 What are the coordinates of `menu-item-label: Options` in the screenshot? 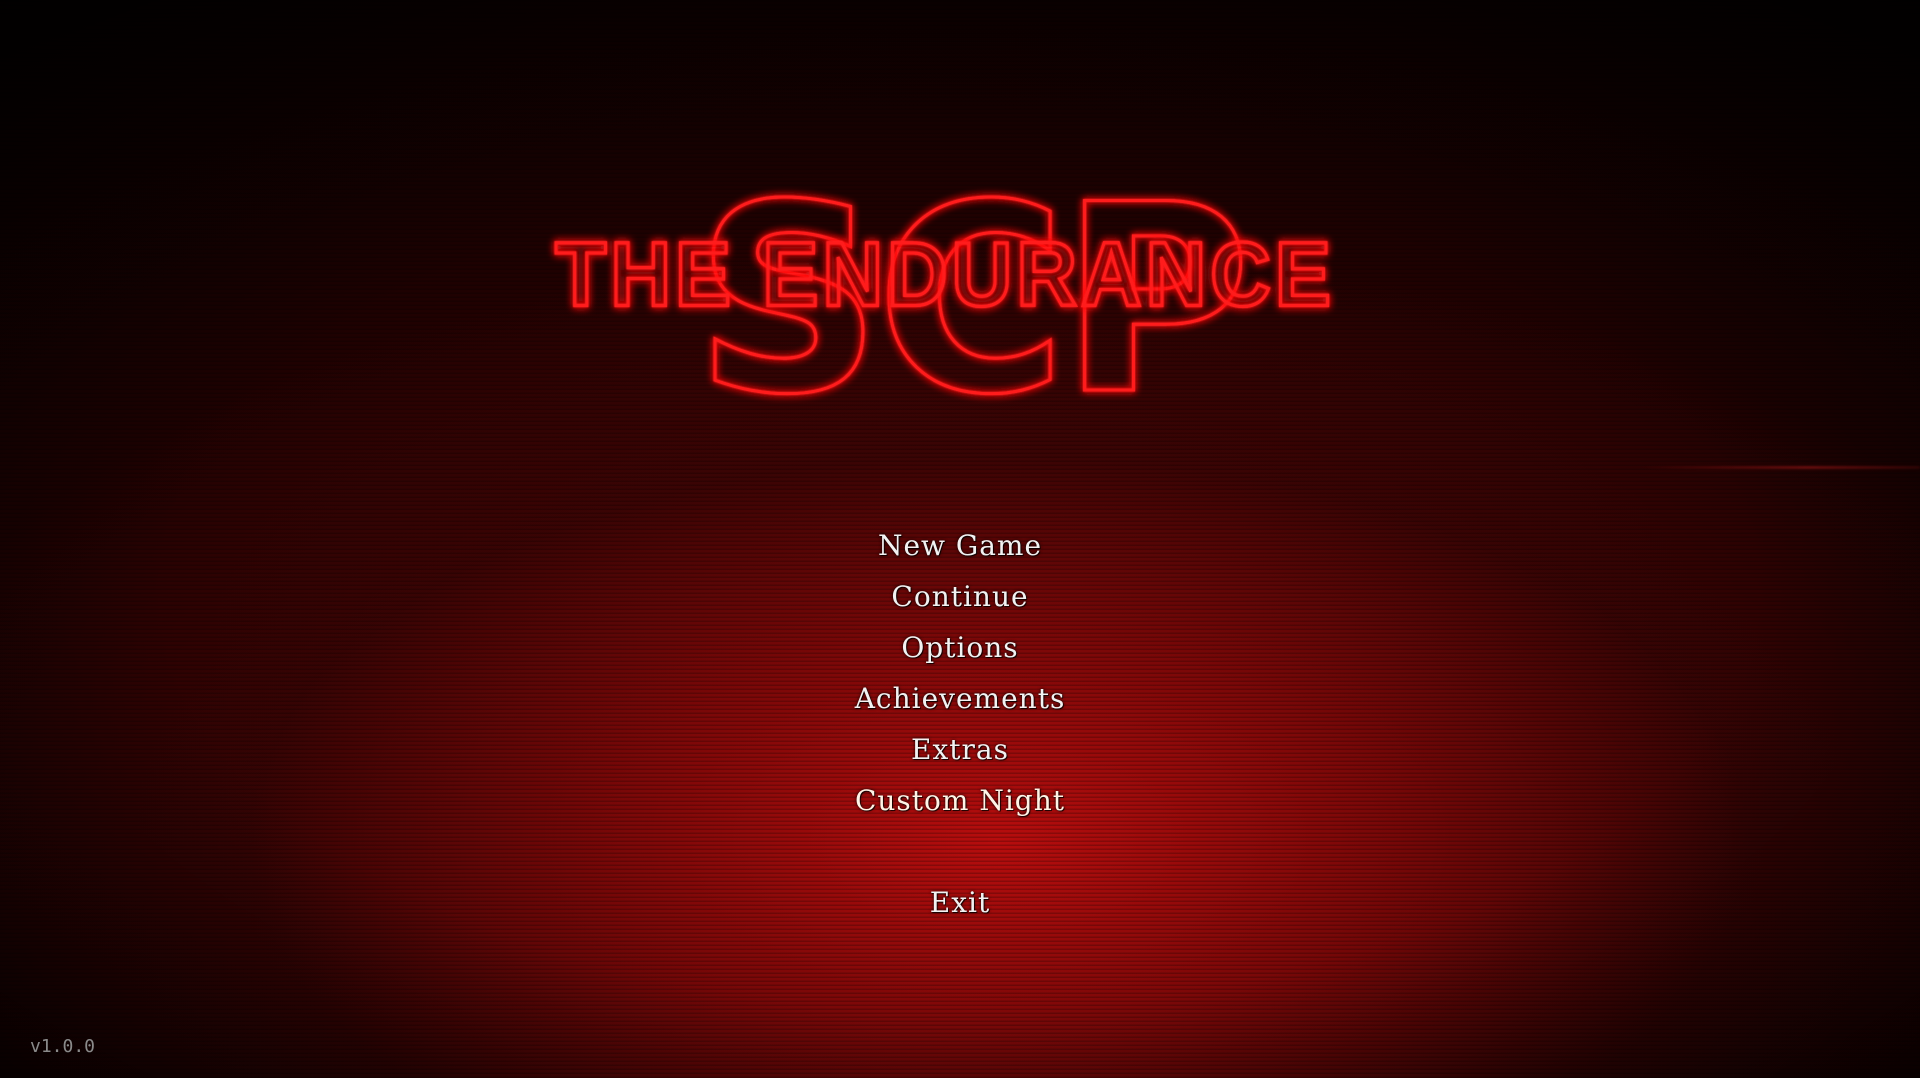 It's located at (960, 647).